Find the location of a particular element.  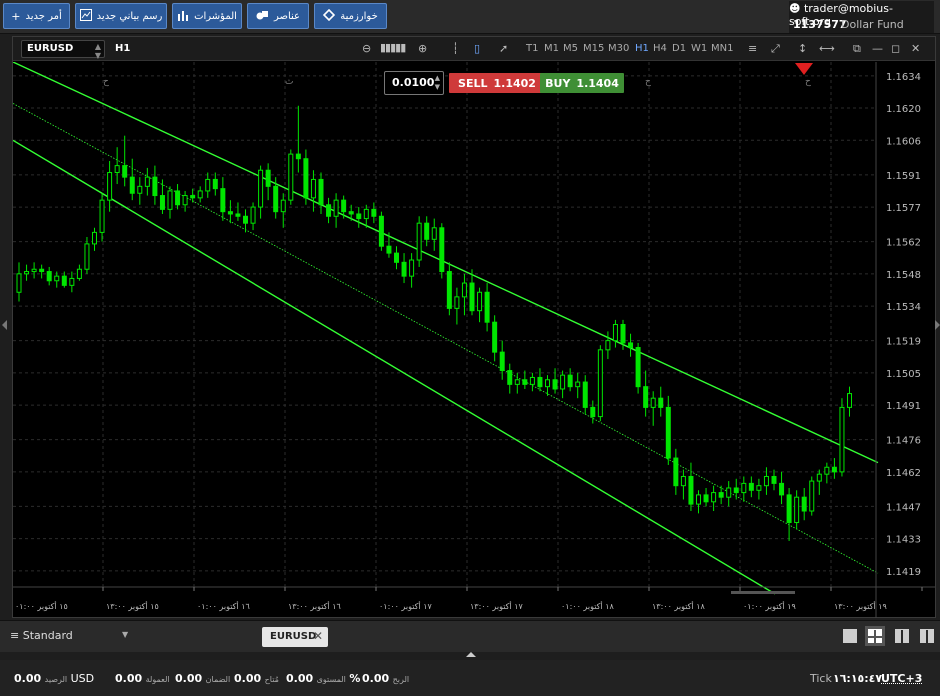

template-value: Standard is located at coordinates (47, 635).